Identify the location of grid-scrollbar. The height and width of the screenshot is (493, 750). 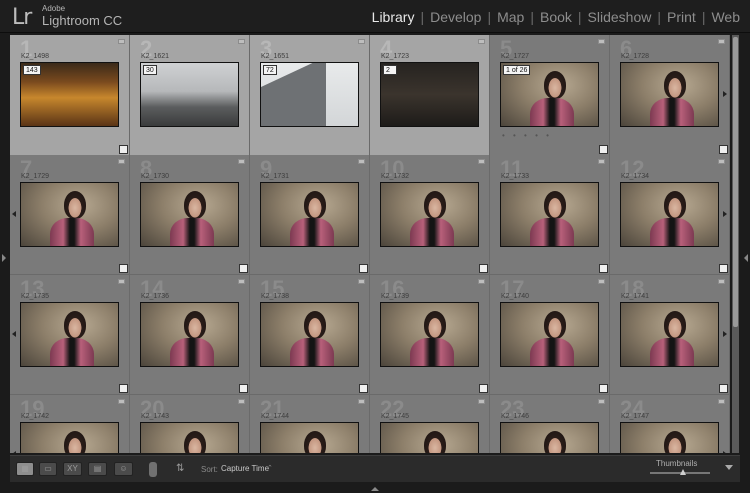
(735, 244).